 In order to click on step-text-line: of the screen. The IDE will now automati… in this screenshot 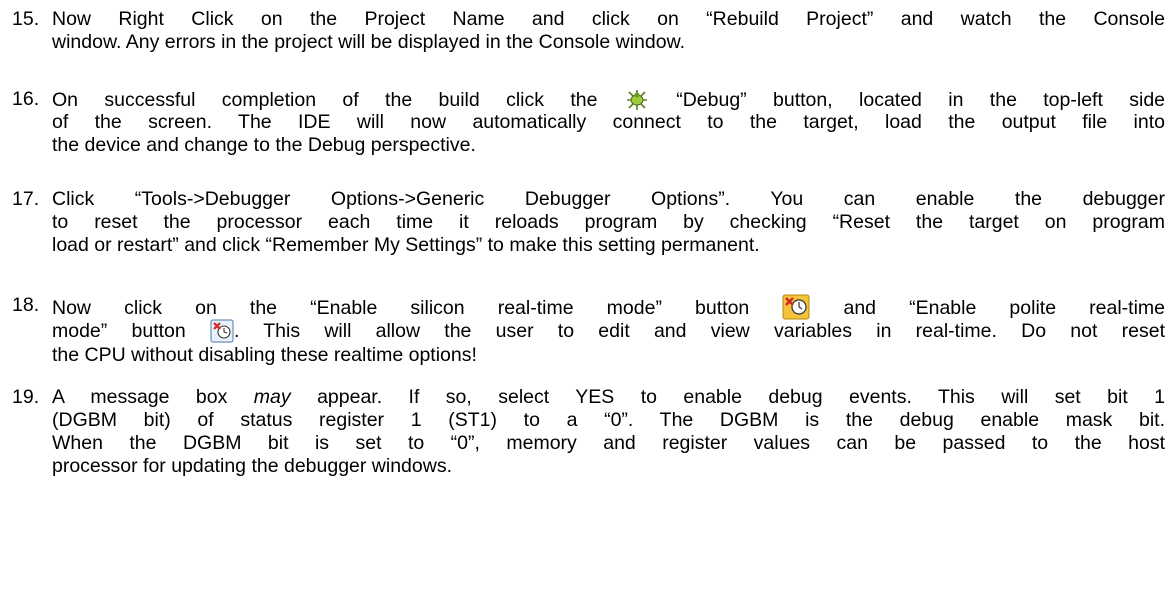, I will do `click(608, 122)`.